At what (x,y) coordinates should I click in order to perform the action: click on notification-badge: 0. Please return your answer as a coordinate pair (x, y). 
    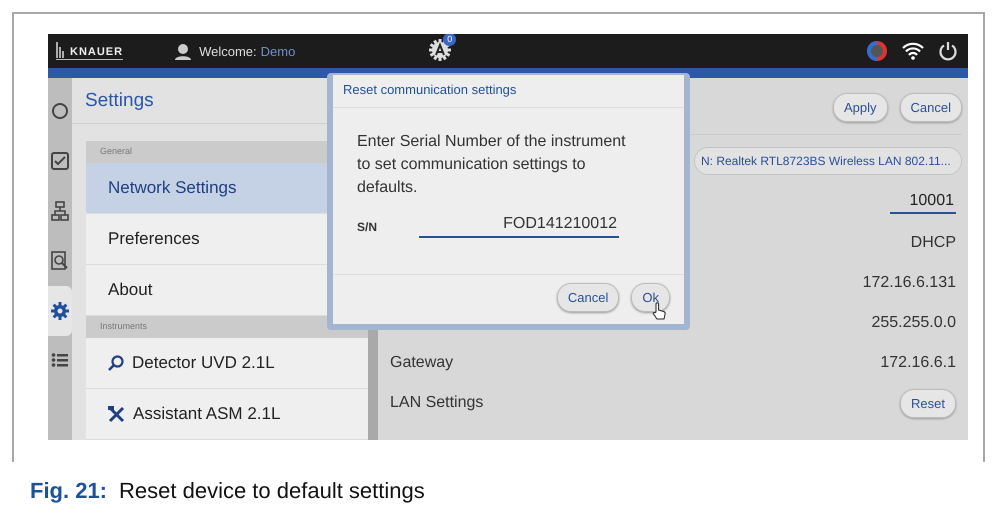
    Looking at the image, I should click on (449, 40).